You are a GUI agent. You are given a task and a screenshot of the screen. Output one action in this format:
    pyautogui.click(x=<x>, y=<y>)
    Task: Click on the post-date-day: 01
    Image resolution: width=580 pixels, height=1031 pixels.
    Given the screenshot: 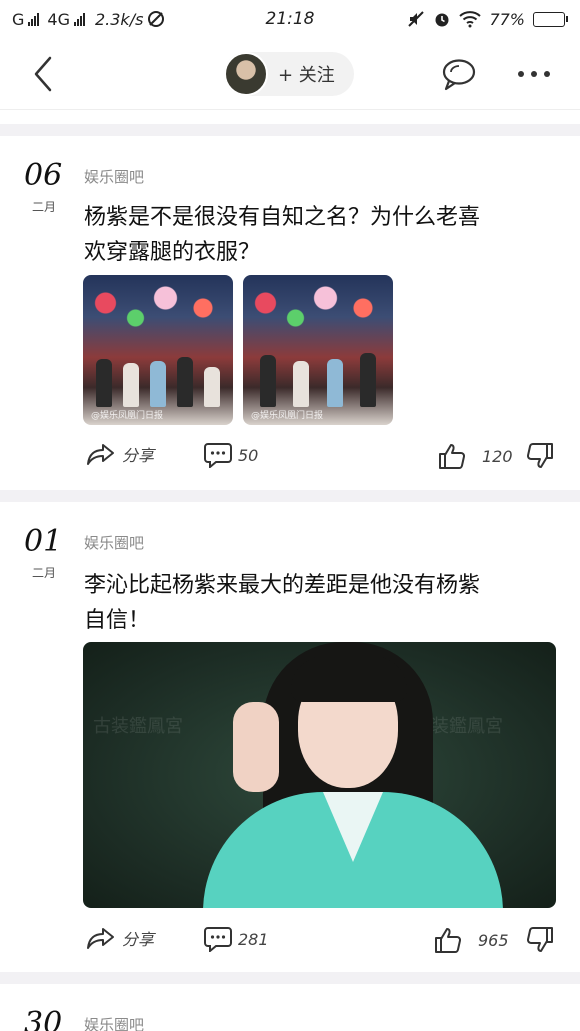 What is the action you would take?
    pyautogui.click(x=43, y=541)
    